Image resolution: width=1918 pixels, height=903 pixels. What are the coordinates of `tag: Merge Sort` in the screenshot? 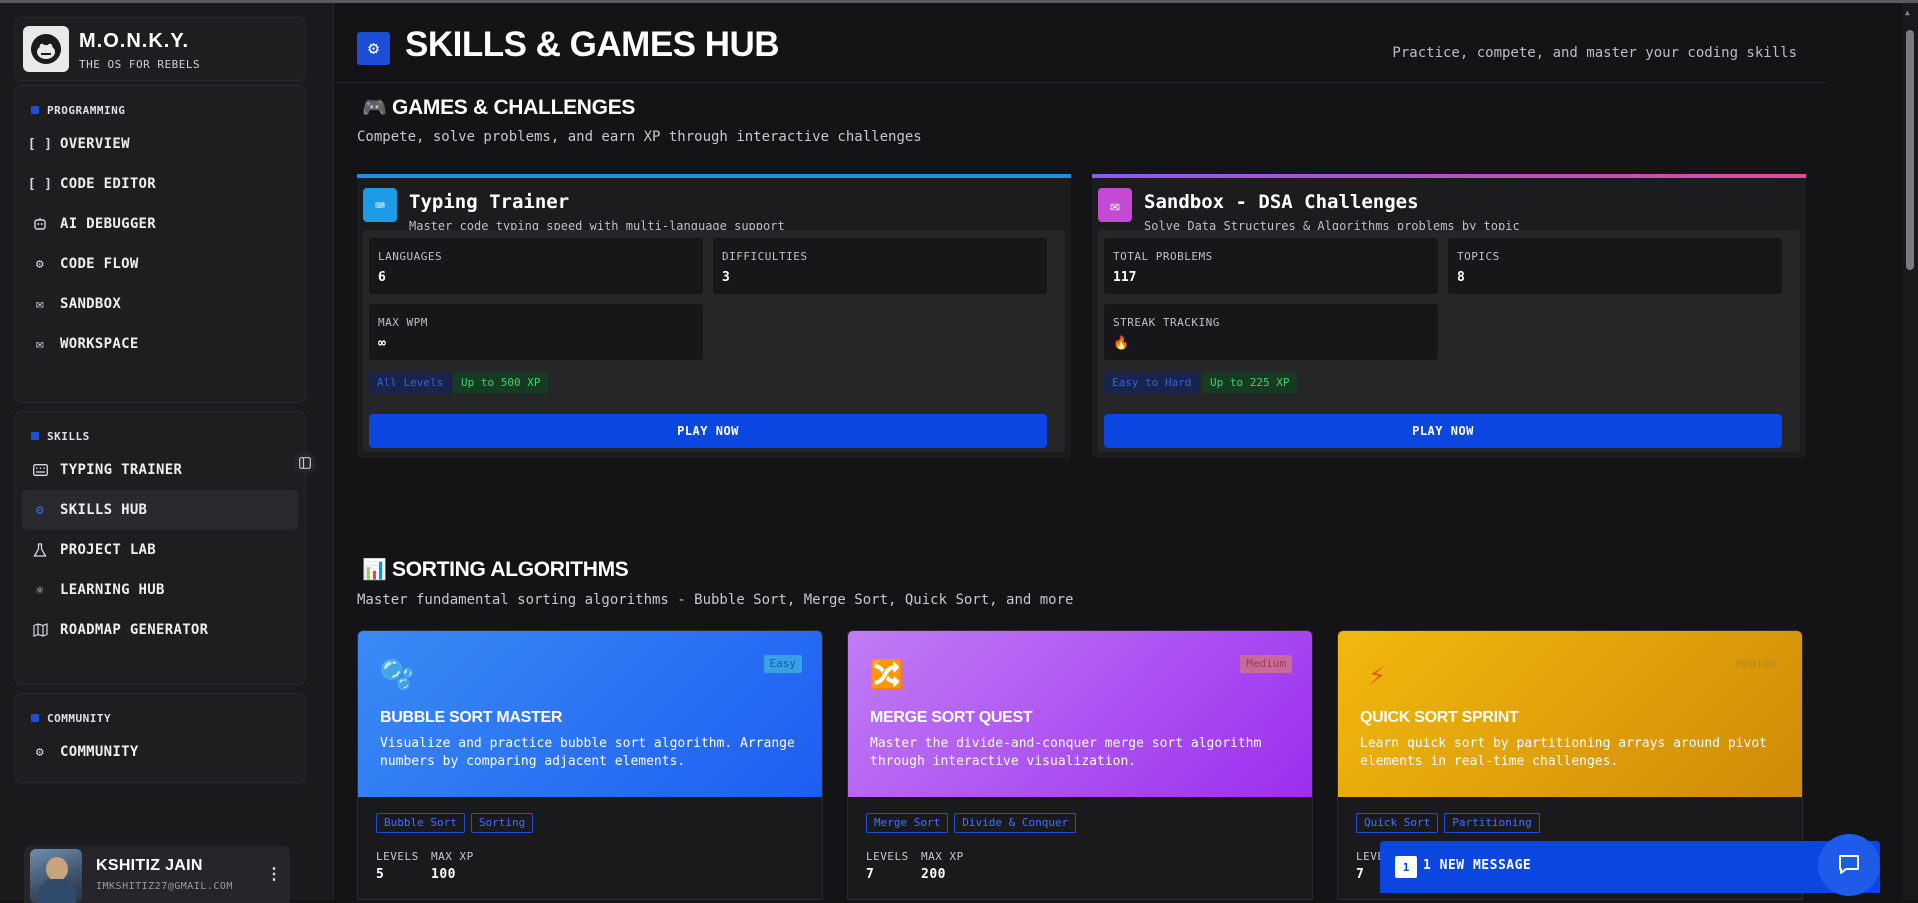 It's located at (907, 823).